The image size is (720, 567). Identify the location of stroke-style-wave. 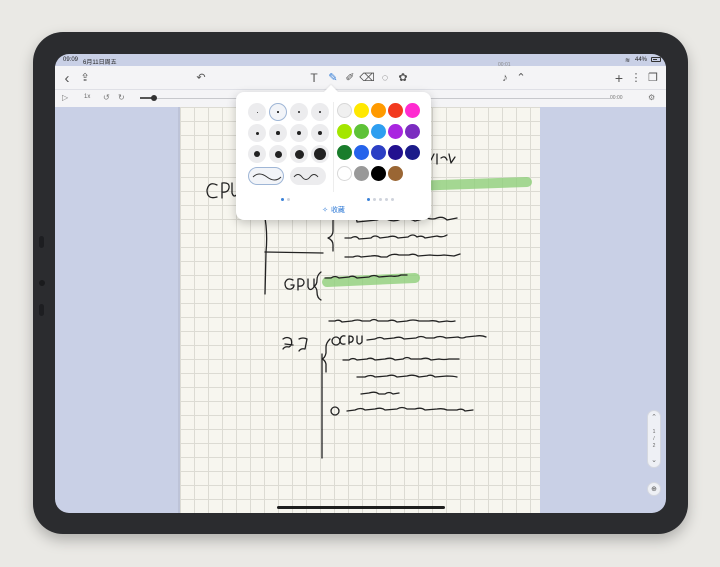
(308, 176).